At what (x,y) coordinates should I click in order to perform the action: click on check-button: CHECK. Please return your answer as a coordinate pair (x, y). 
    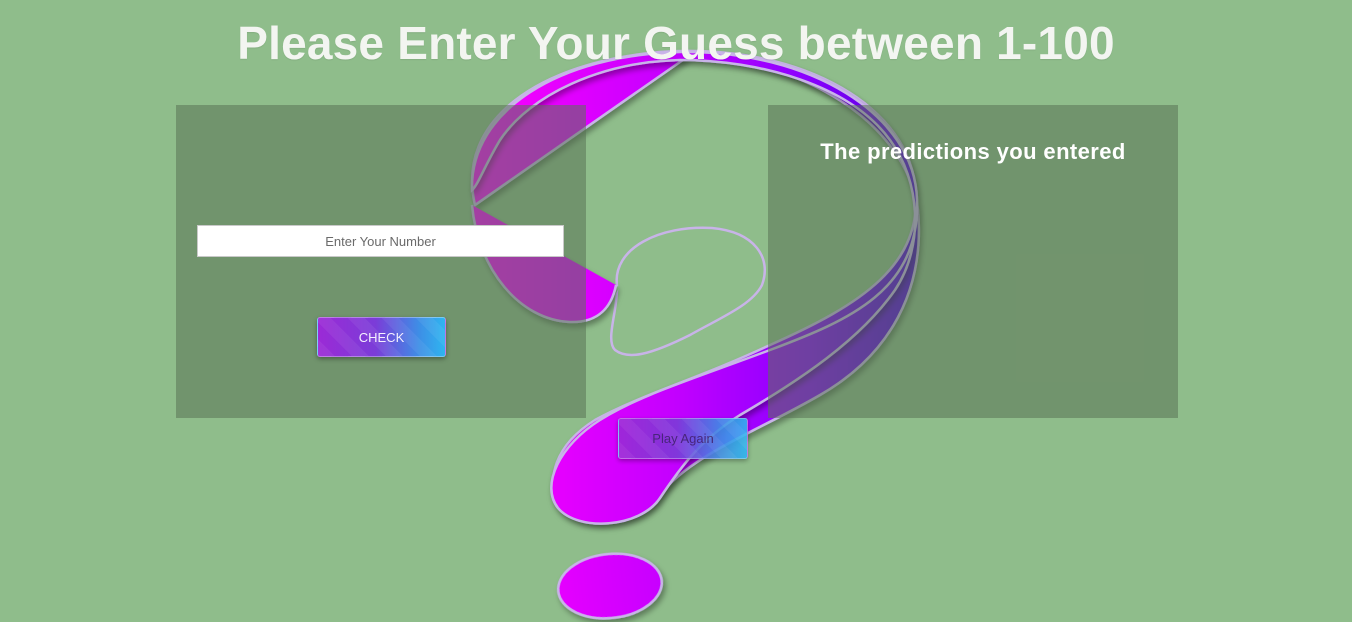
    Looking at the image, I should click on (381, 337).